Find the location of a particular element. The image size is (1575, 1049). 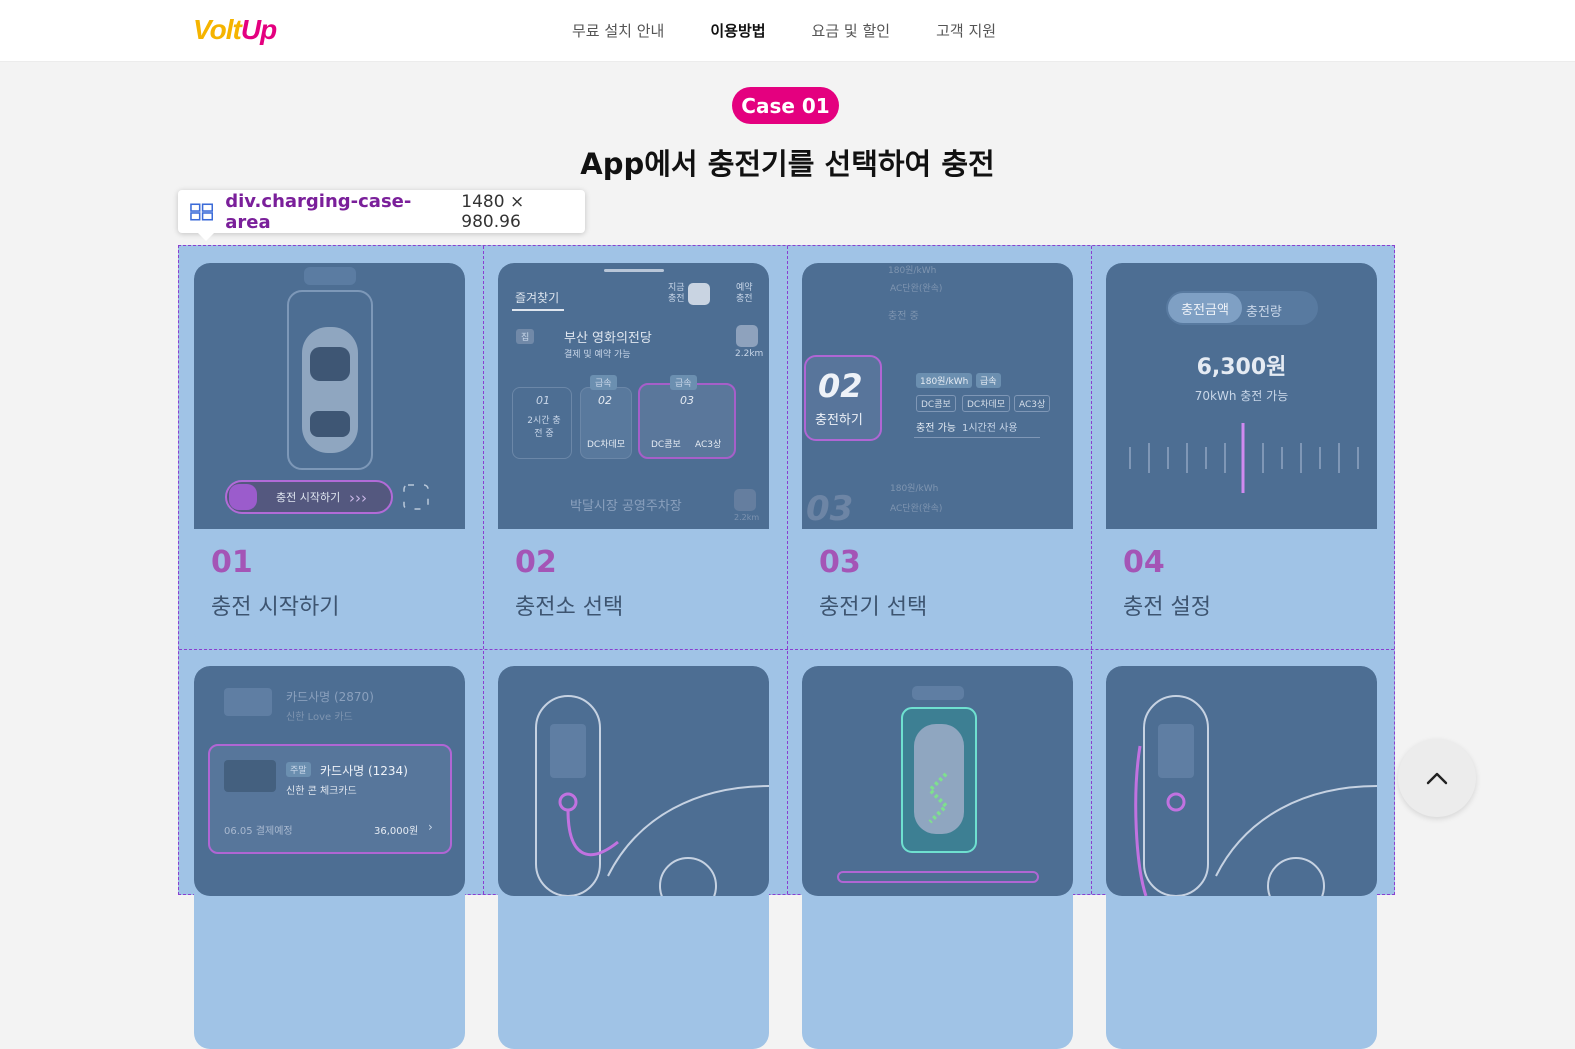

step-number: 02 is located at coordinates (536, 562).